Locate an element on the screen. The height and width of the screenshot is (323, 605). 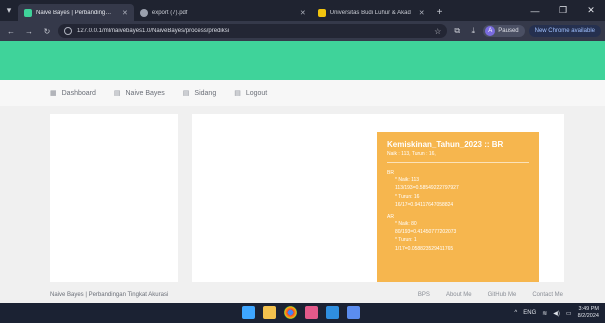
footer-link-bps: BPS is located at coordinates (424, 295).